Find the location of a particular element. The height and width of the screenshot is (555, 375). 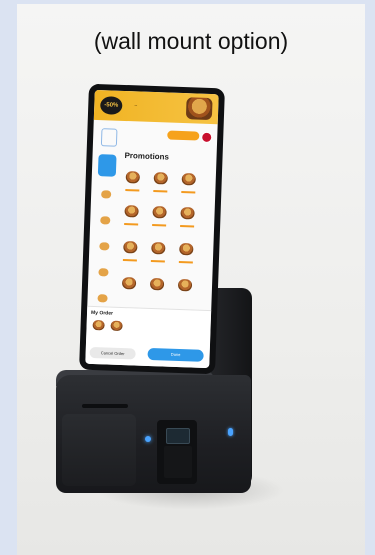

restaurant-logo is located at coordinates (109, 137).